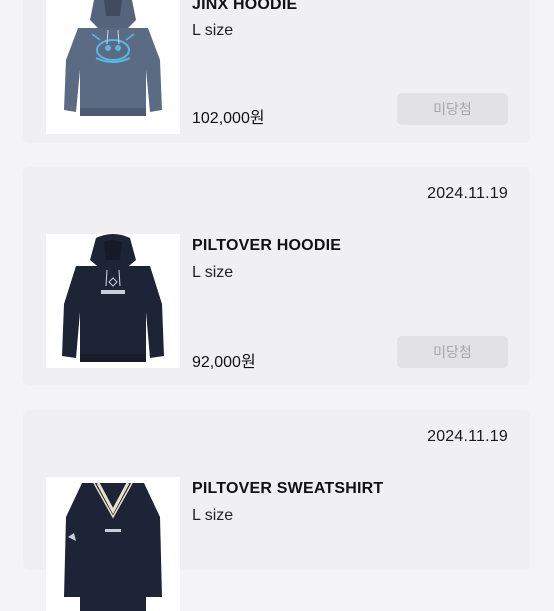 This screenshot has height=611, width=554. What do you see at coordinates (113, 58) in the screenshot?
I see `jinx-hoodie-image-icon` at bounding box center [113, 58].